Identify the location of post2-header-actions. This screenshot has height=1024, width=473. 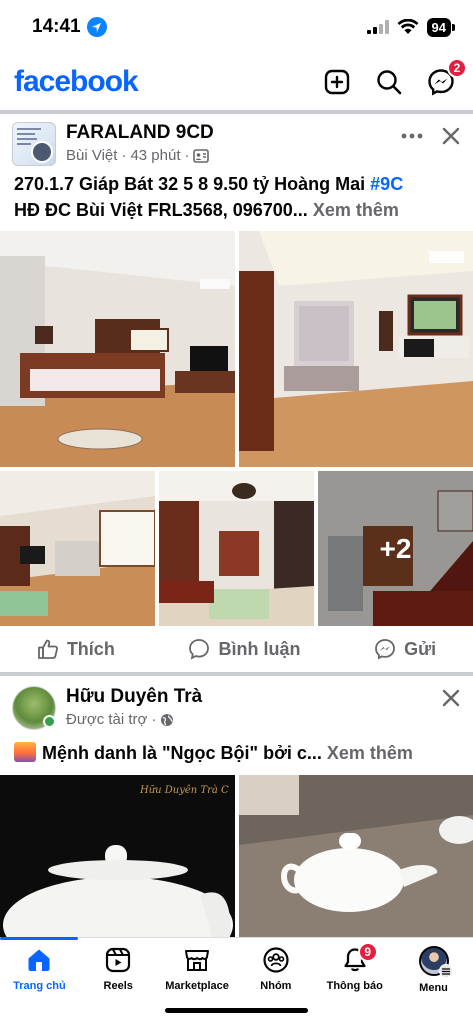
(451, 697).